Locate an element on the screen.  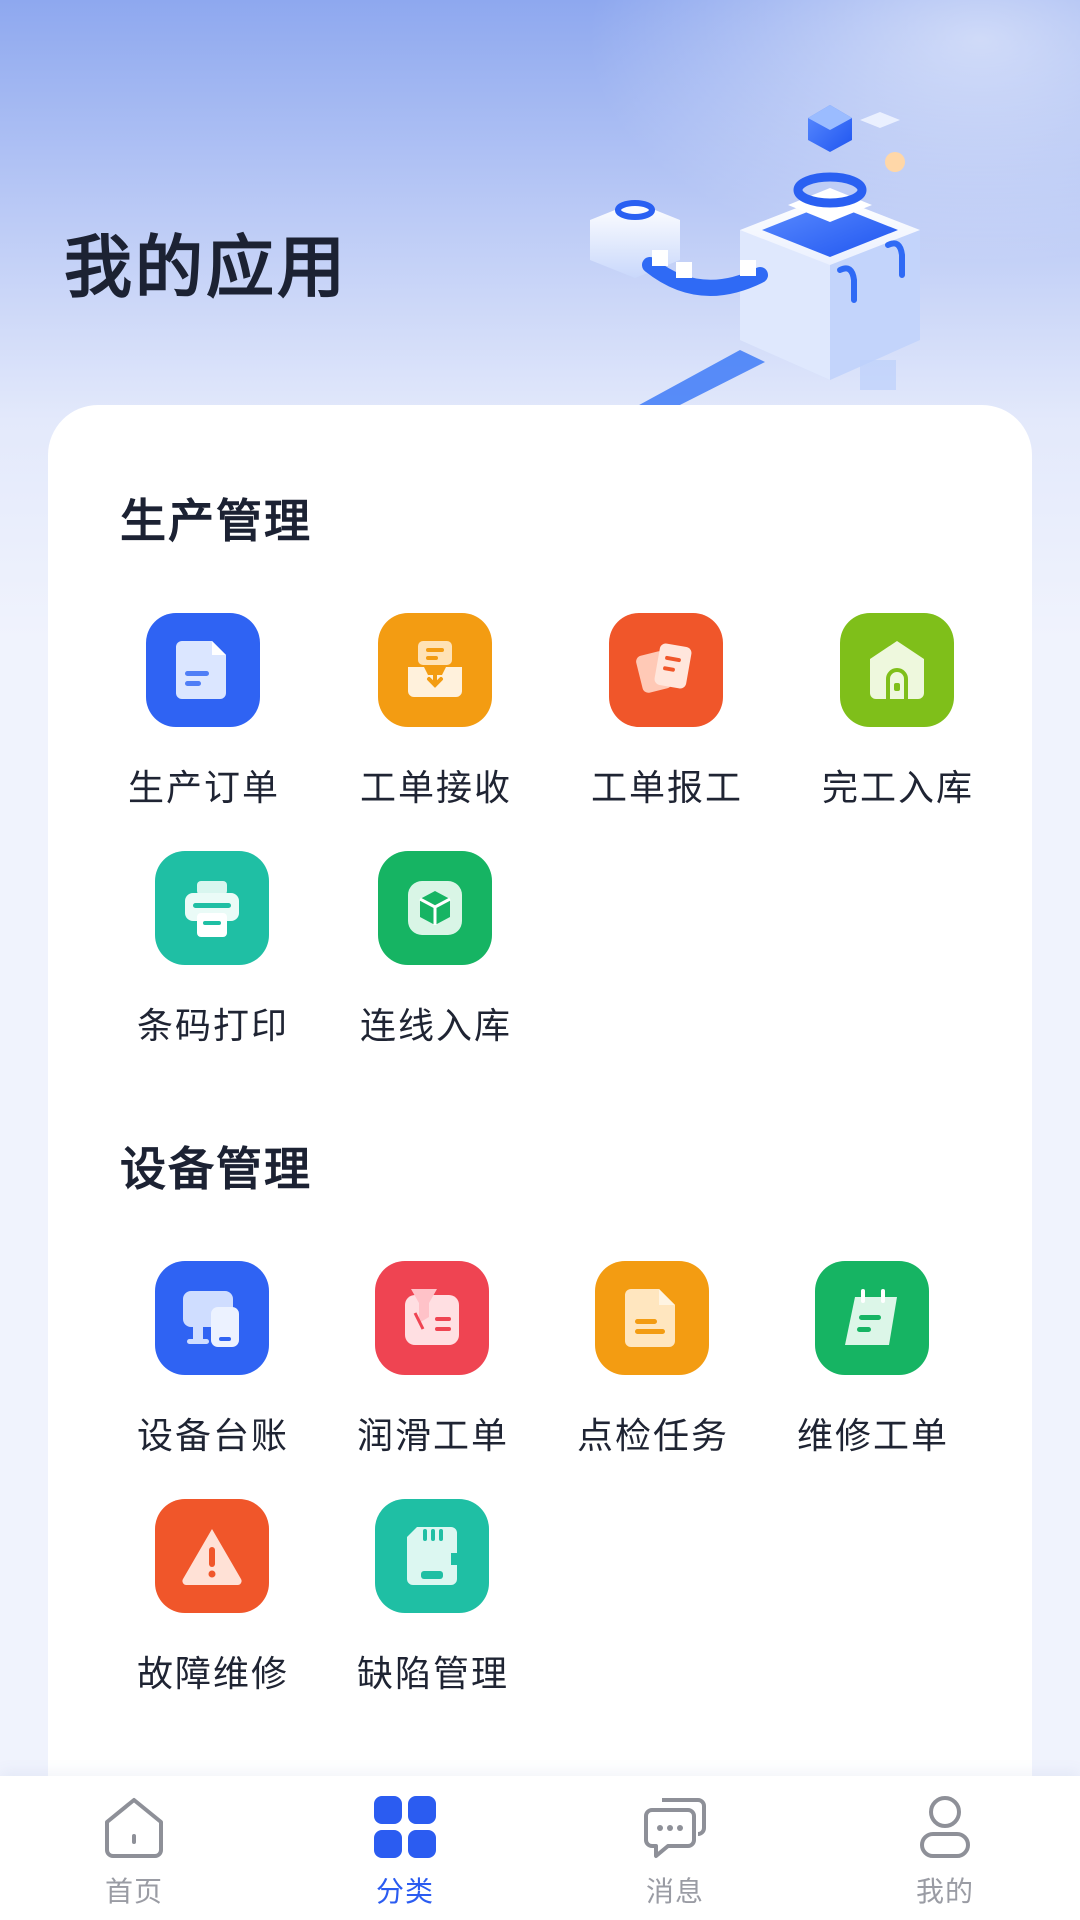
app-inspection-task: 点检任务 is located at coordinates (653, 1361).